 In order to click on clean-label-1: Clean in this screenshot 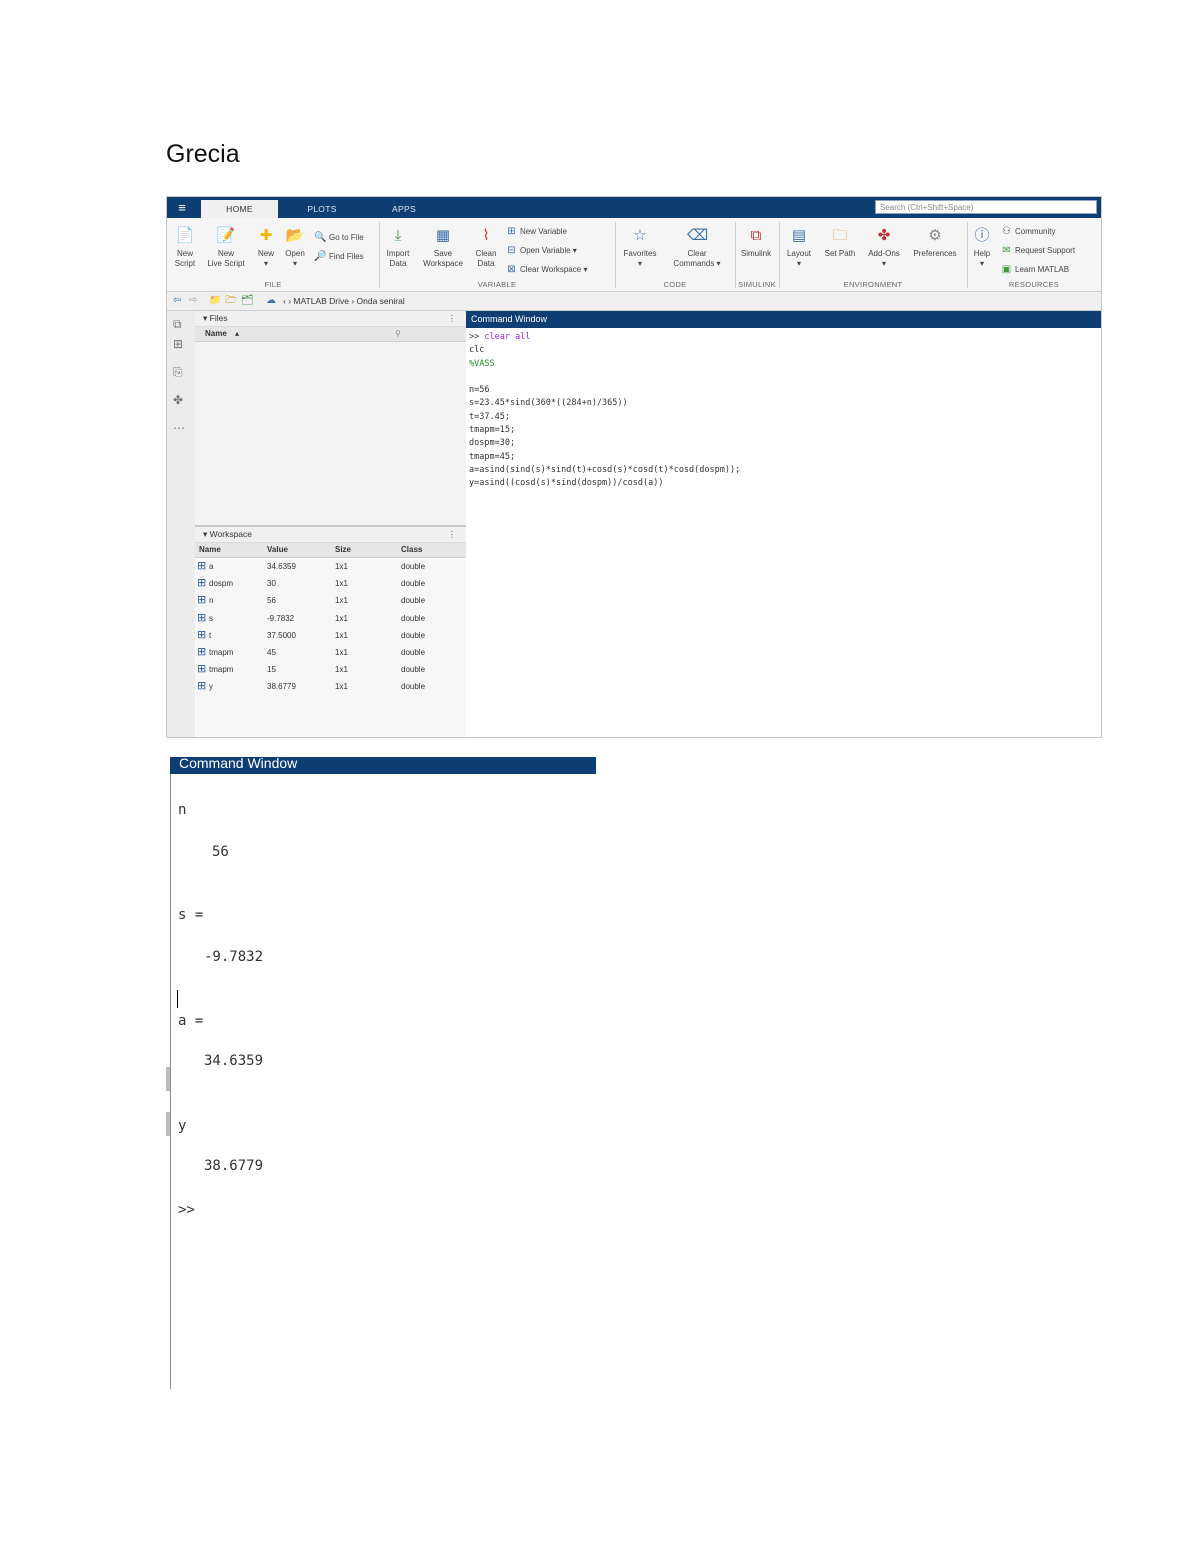, I will do `click(486, 253)`.